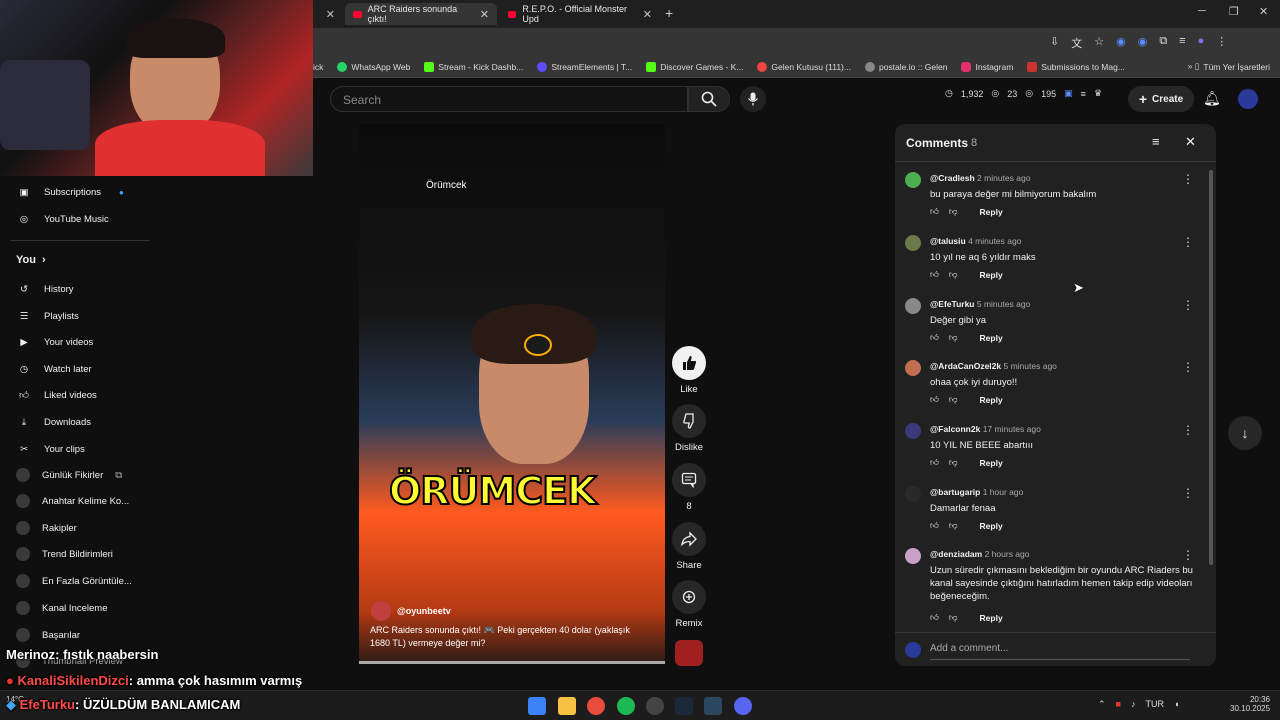 The image size is (1280, 720). What do you see at coordinates (669, 13) in the screenshot?
I see `new-tab-button: +` at bounding box center [669, 13].